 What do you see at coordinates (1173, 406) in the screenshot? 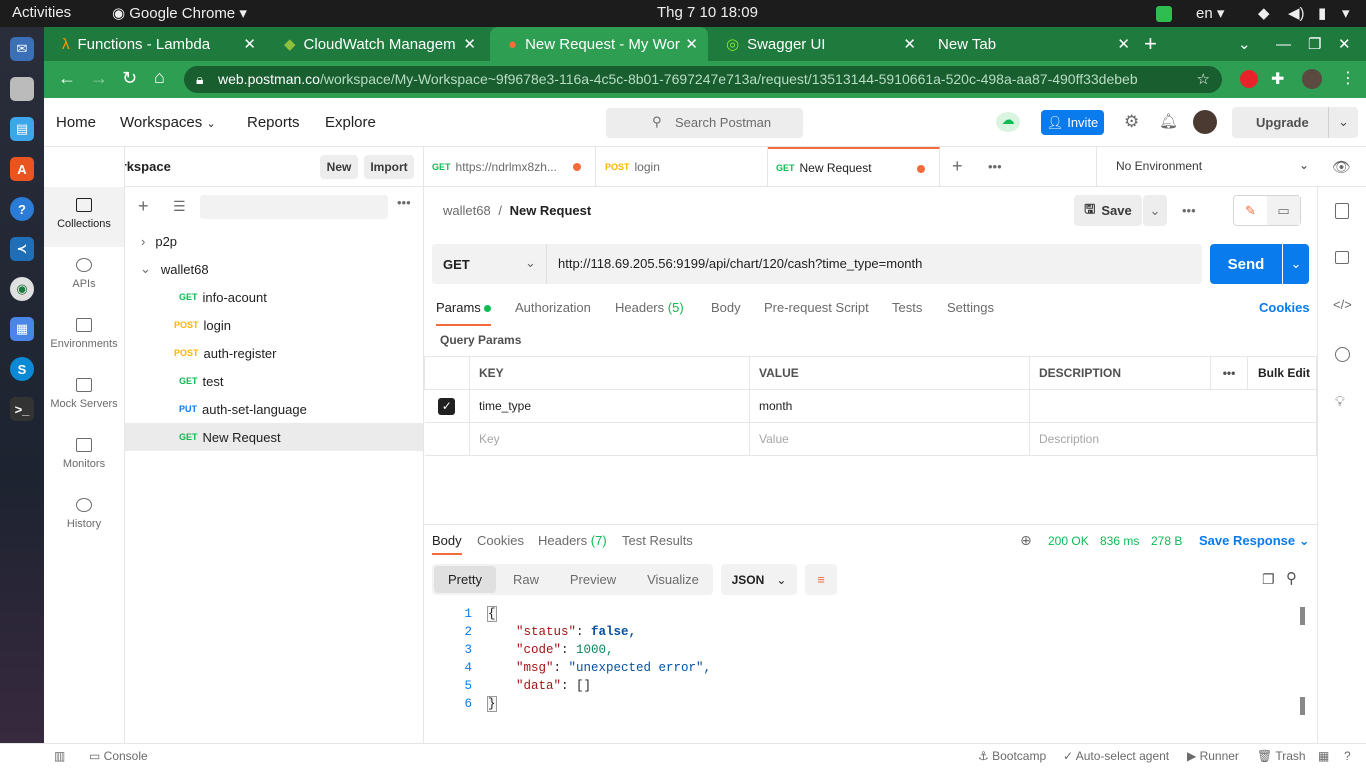
I see `param-description` at bounding box center [1173, 406].